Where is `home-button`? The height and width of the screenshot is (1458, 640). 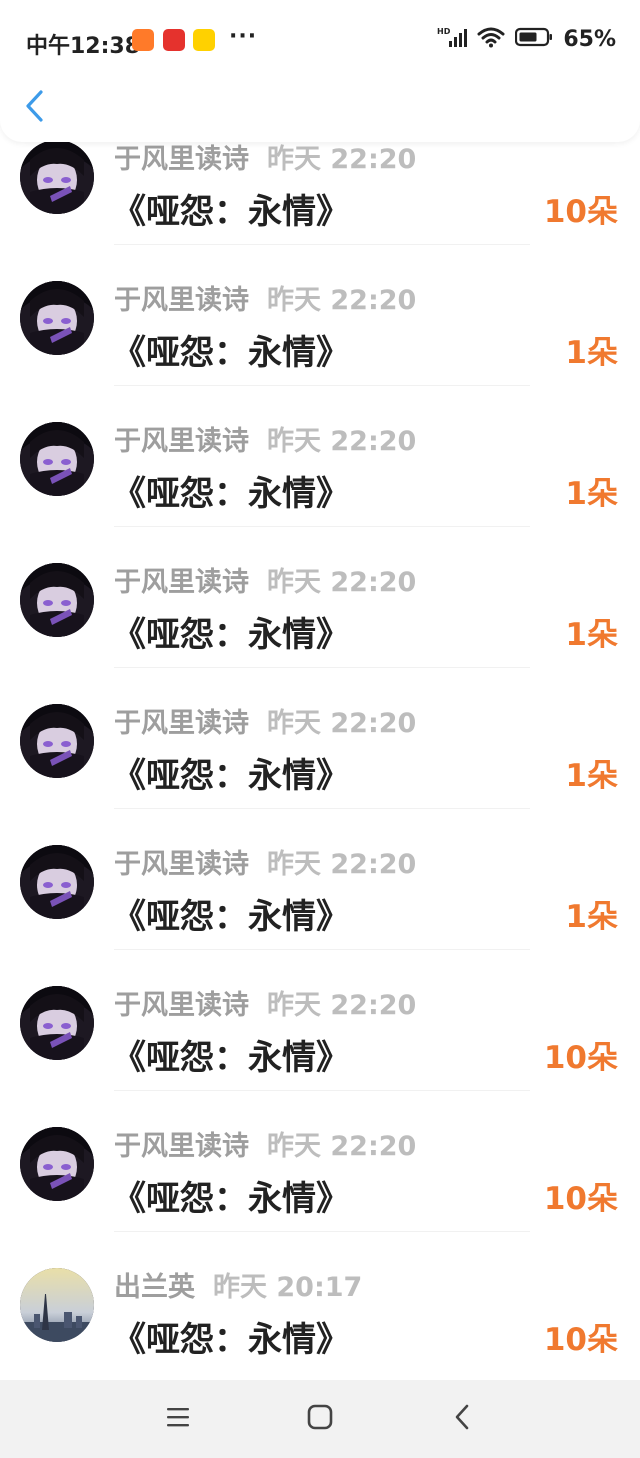 home-button is located at coordinates (320, 1419).